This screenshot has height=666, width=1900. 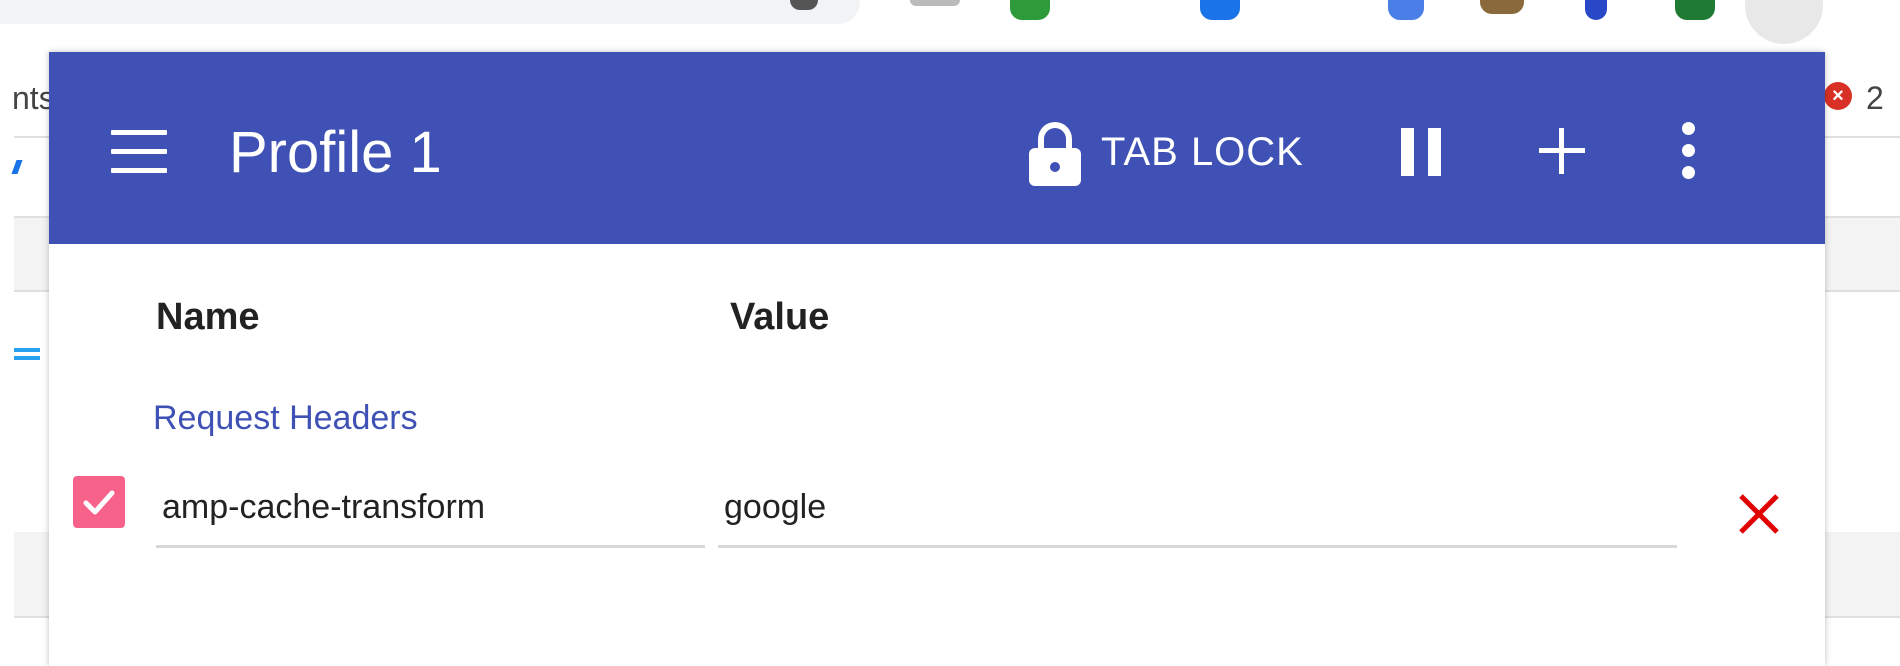 What do you see at coordinates (430, 507) in the screenshot?
I see `header-name-input` at bounding box center [430, 507].